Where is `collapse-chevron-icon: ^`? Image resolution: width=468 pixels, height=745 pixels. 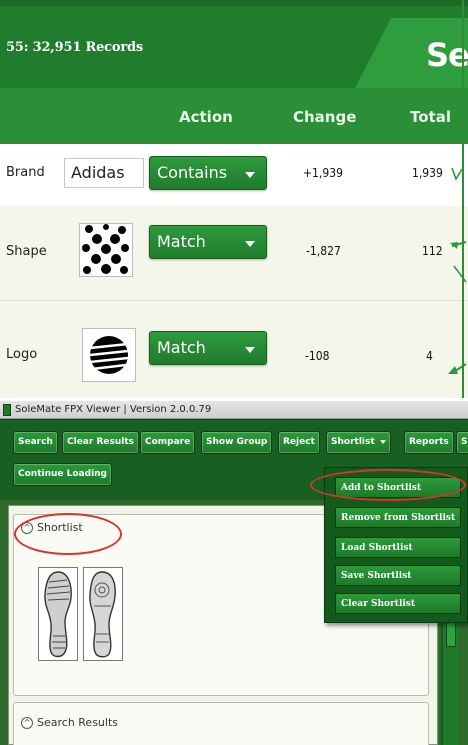
collapse-chevron-icon: ^ is located at coordinates (27, 723).